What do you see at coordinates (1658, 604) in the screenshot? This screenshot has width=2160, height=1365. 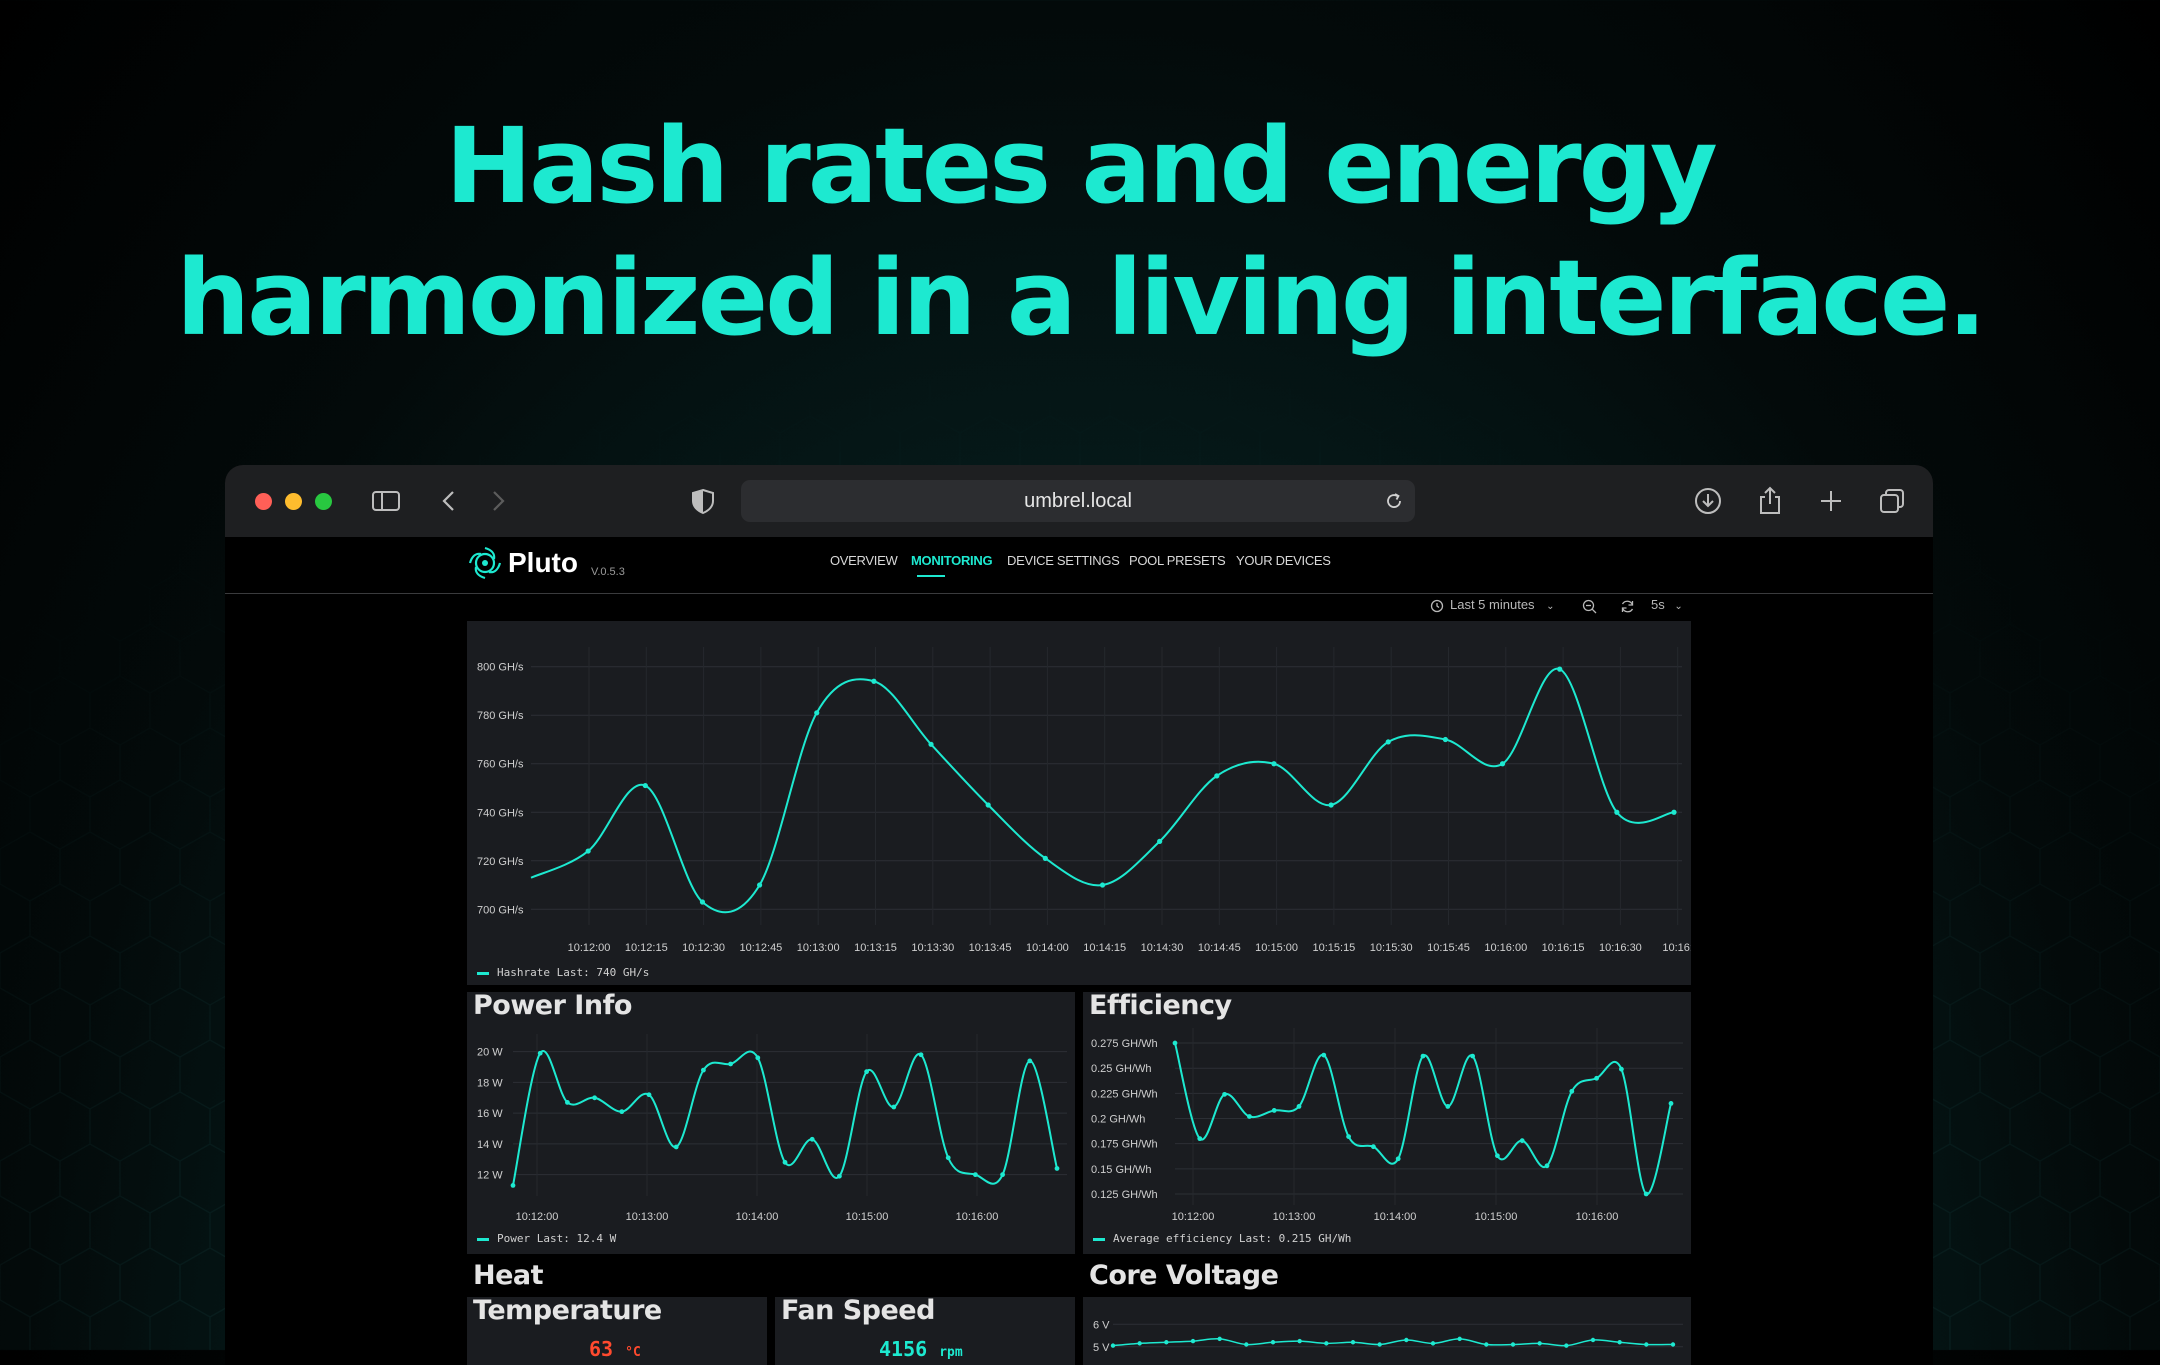 I see `refresh-interval-label: 5s` at bounding box center [1658, 604].